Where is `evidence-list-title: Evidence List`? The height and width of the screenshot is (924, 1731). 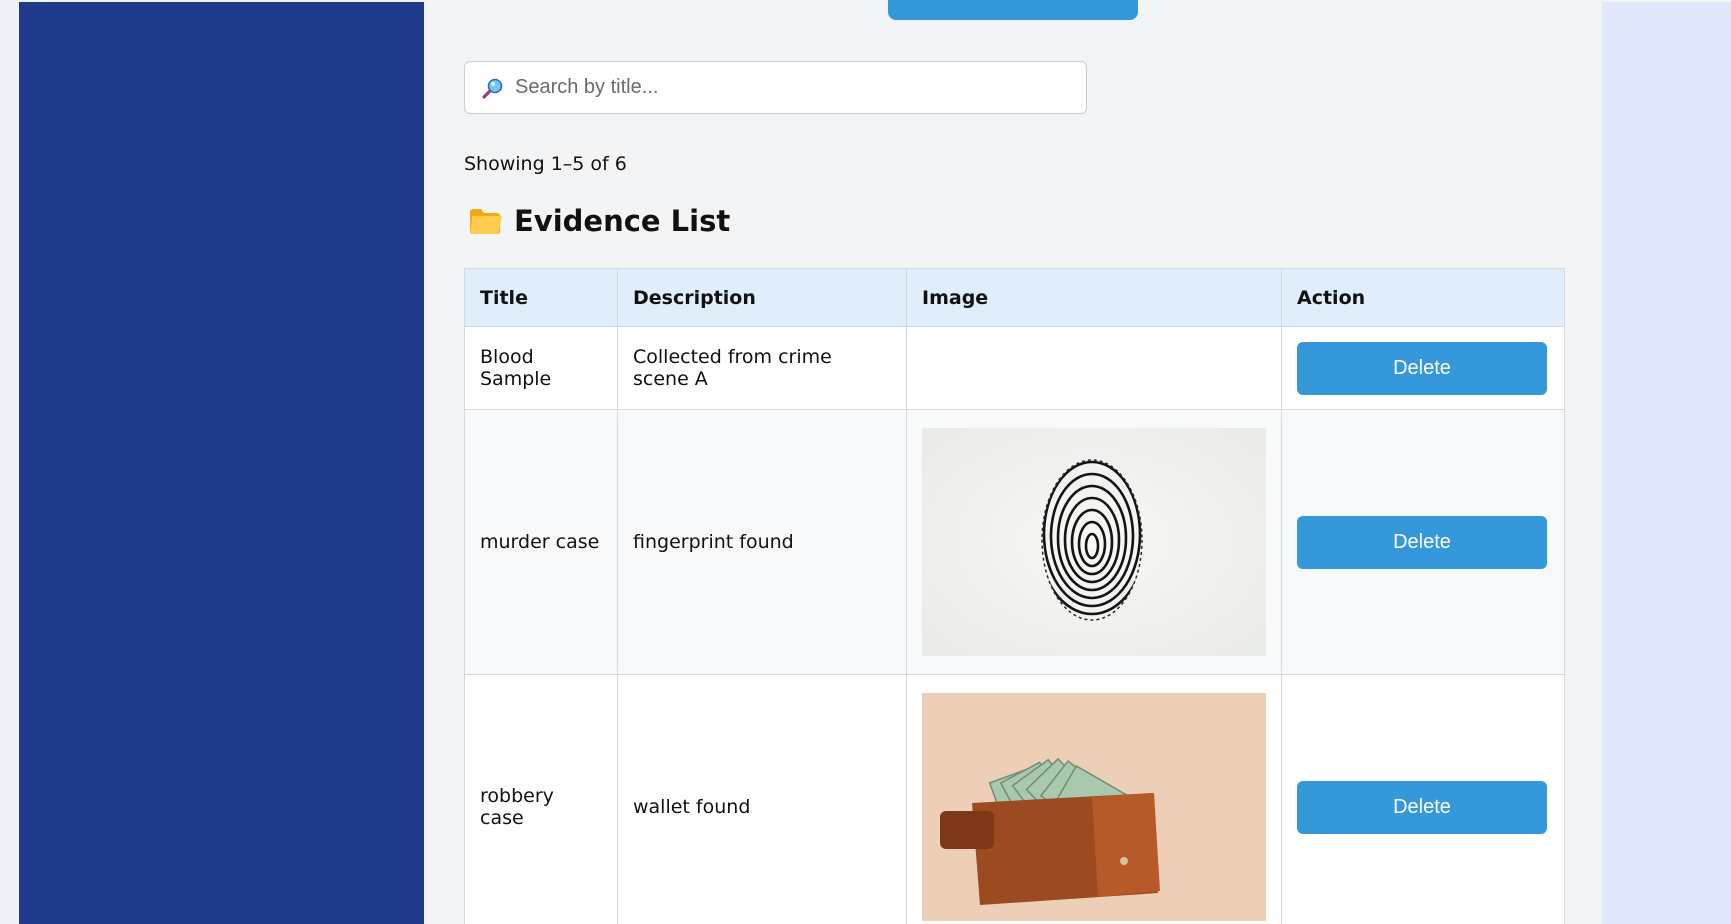 evidence-list-title: Evidence List is located at coordinates (622, 221).